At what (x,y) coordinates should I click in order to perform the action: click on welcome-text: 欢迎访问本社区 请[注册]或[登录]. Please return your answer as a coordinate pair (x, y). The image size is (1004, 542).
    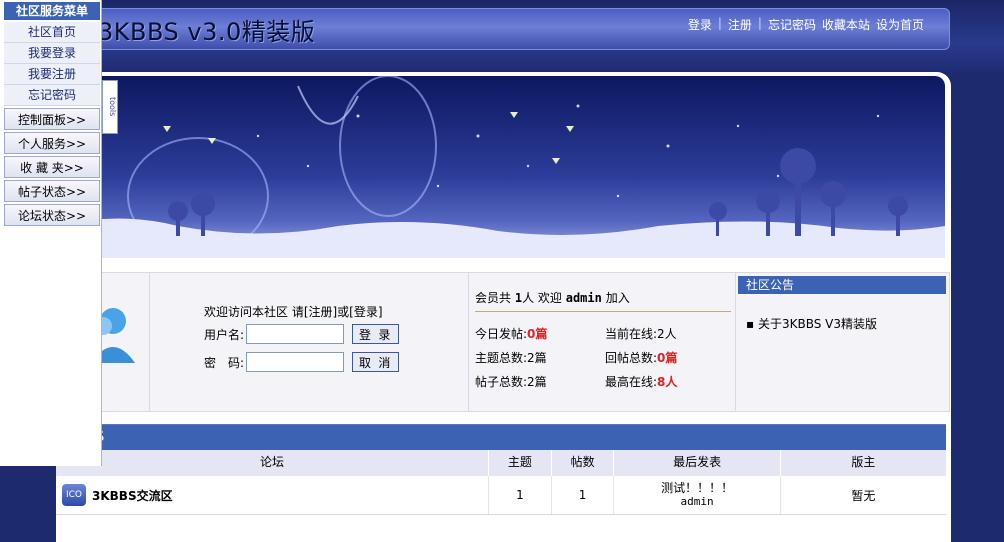
    Looking at the image, I should click on (293, 312).